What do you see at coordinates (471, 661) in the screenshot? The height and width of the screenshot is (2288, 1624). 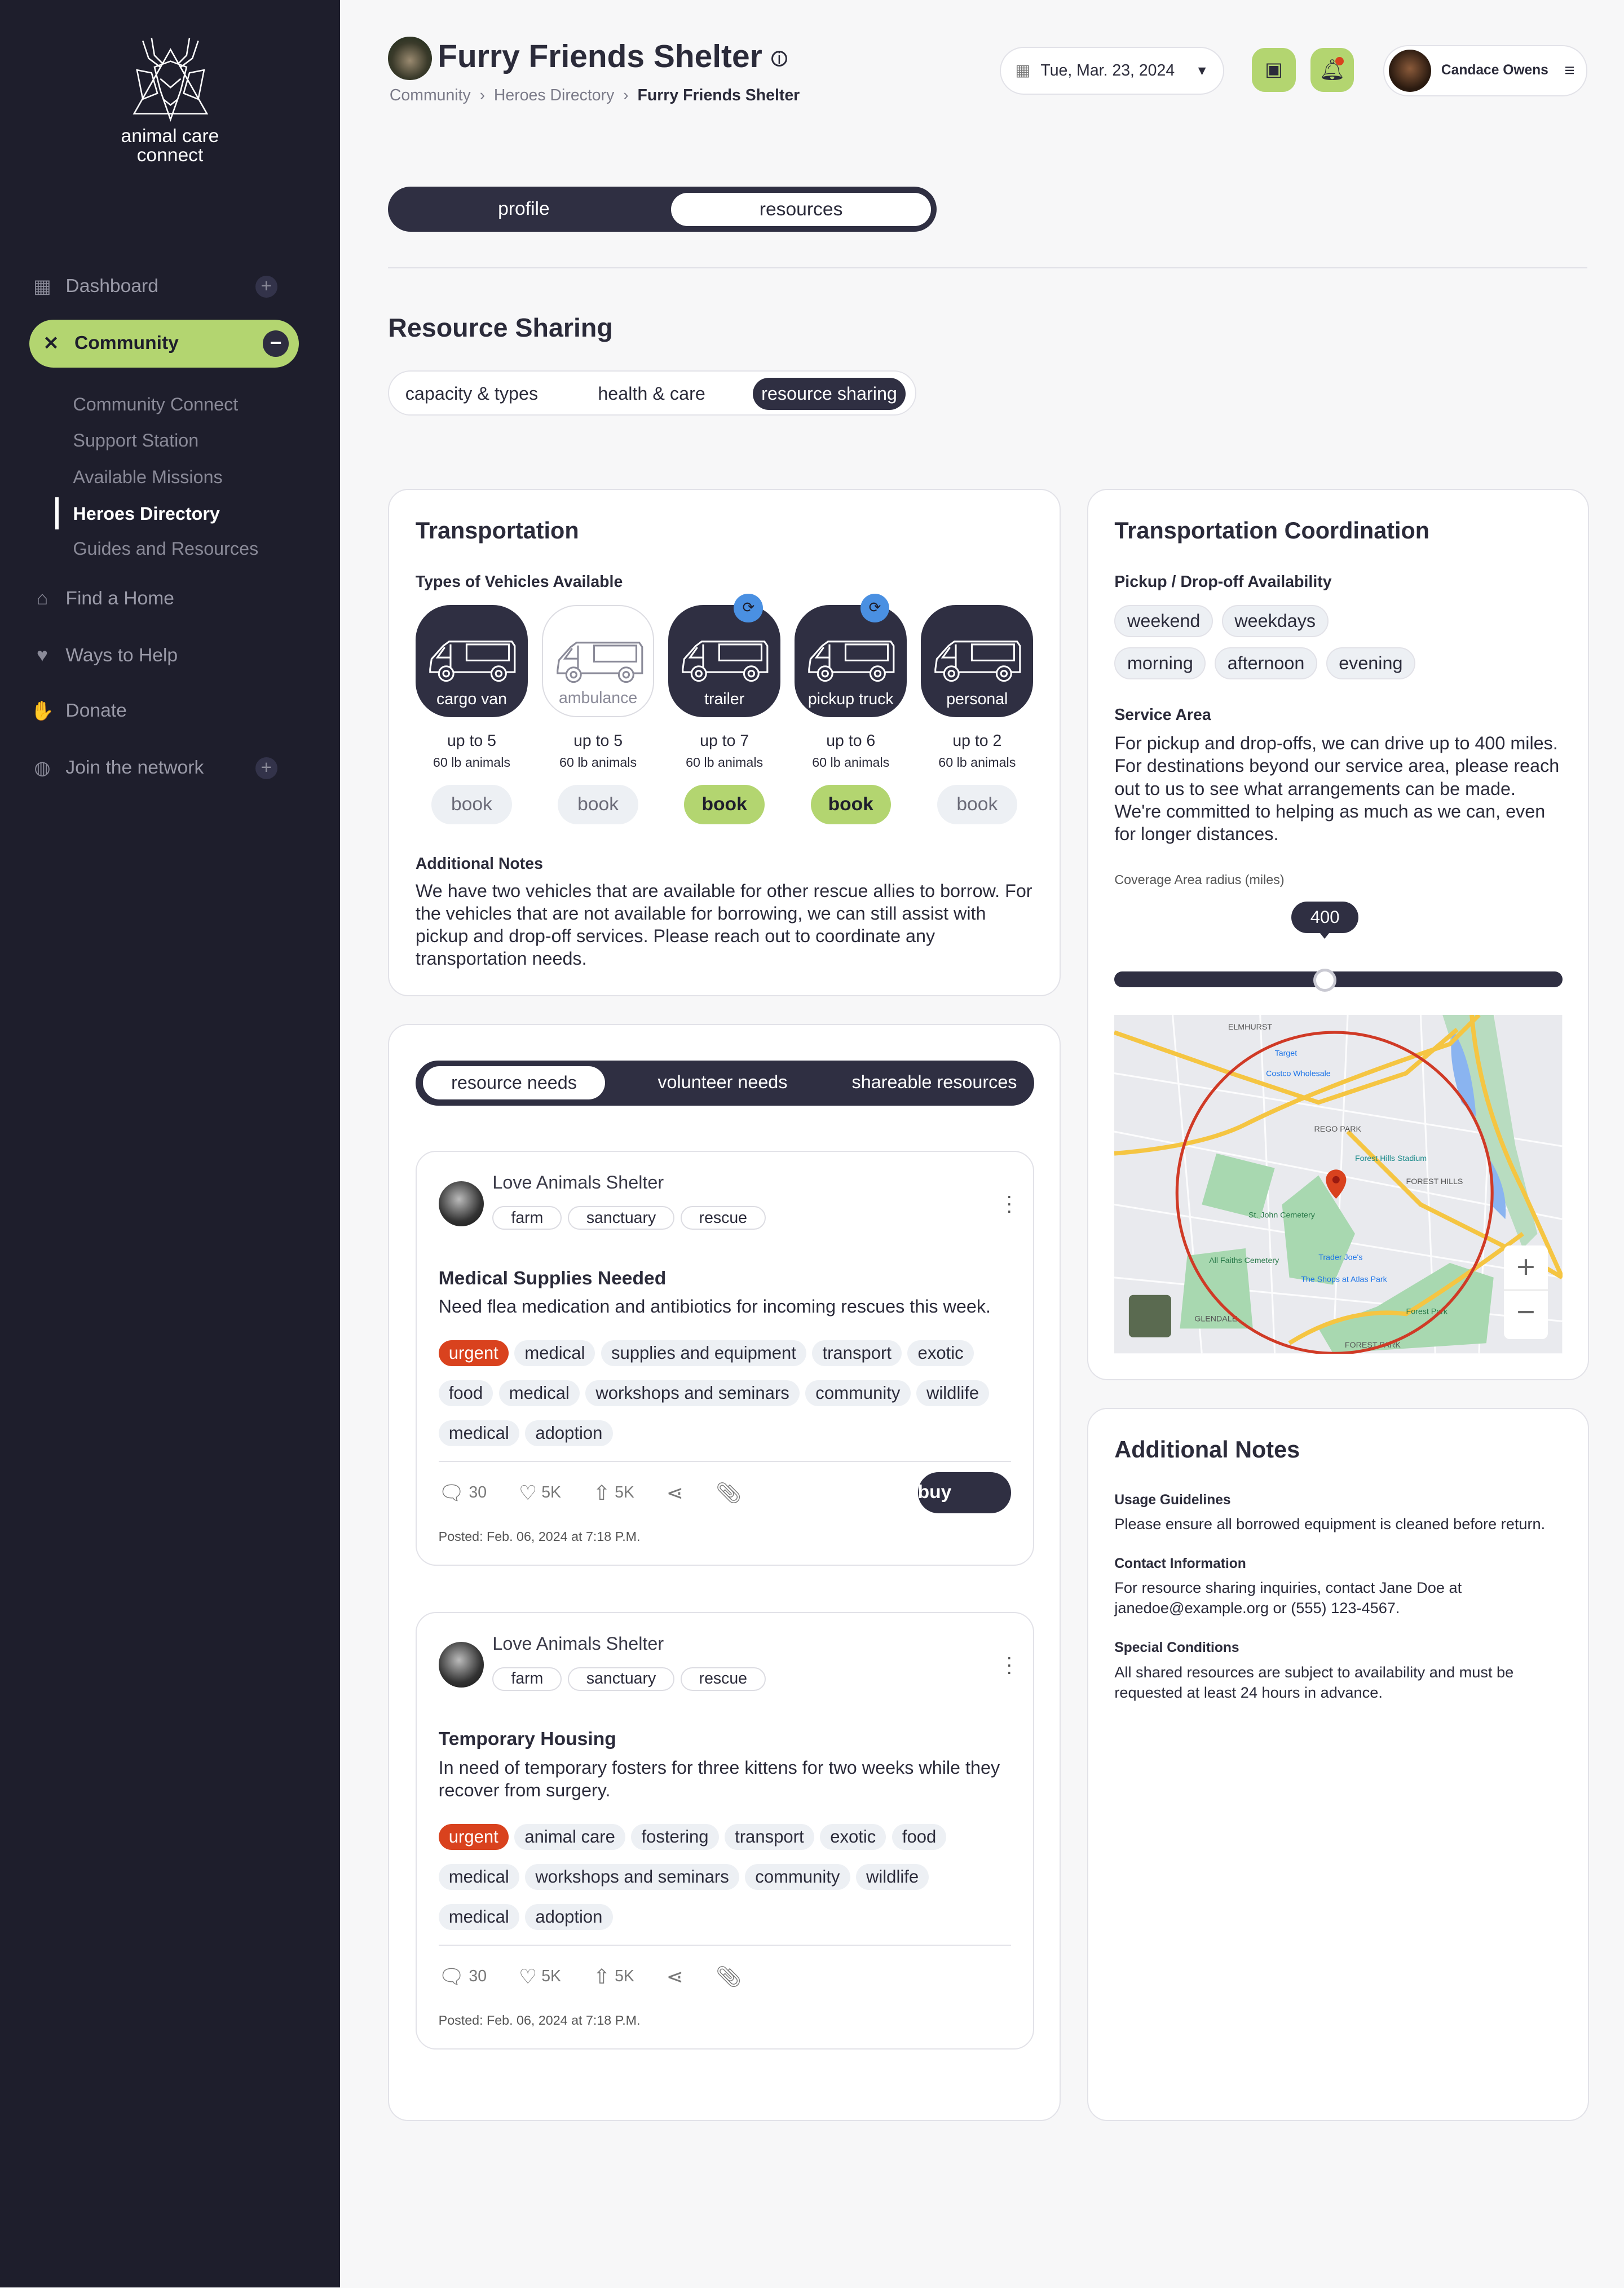 I see `vehicle-tile: cargo van` at bounding box center [471, 661].